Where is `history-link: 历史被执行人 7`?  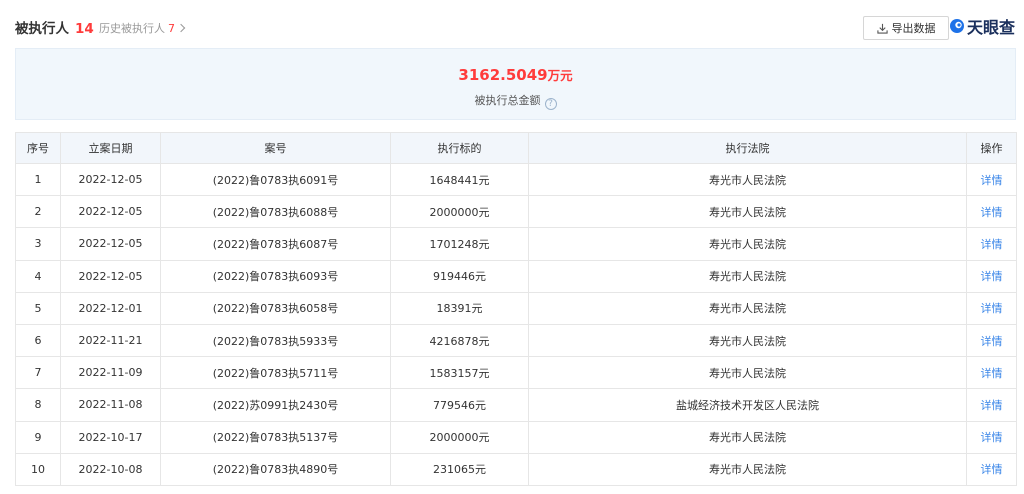
history-link: 历史被执行人 7 is located at coordinates (142, 28).